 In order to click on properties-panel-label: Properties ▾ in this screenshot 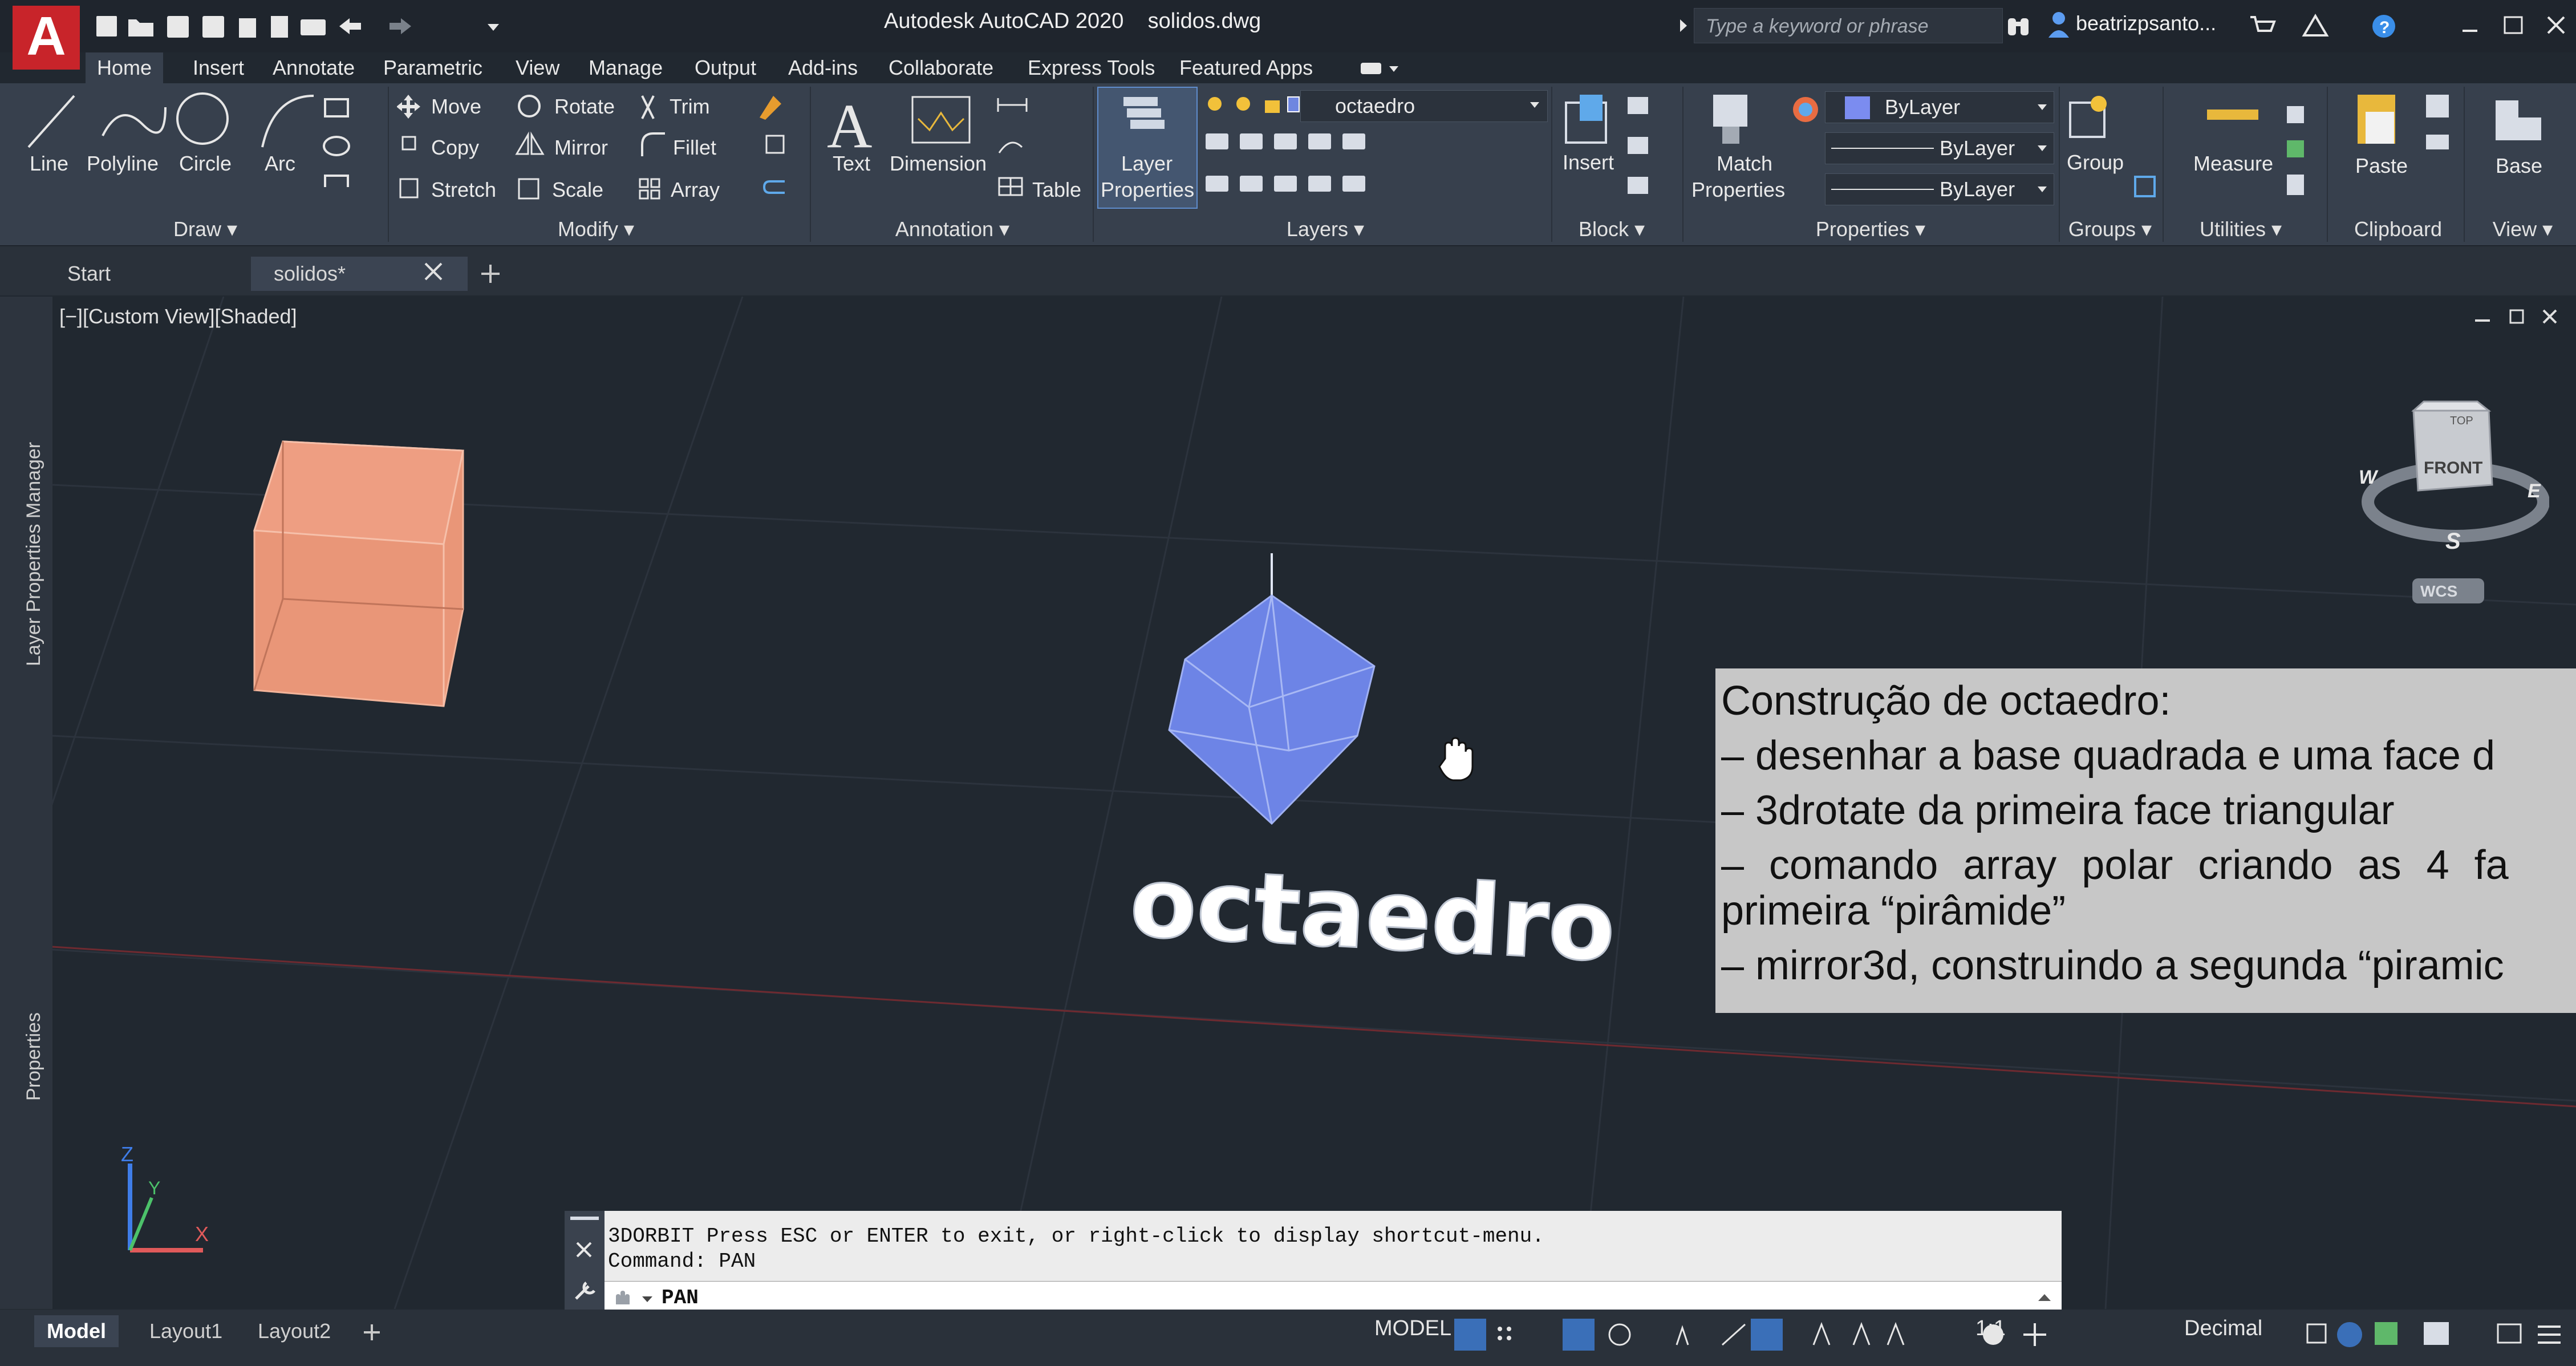, I will do `click(1870, 229)`.